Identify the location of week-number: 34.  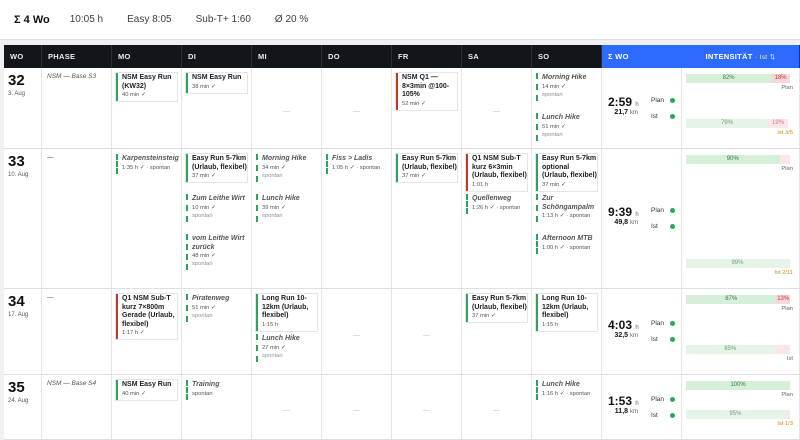
(16, 301).